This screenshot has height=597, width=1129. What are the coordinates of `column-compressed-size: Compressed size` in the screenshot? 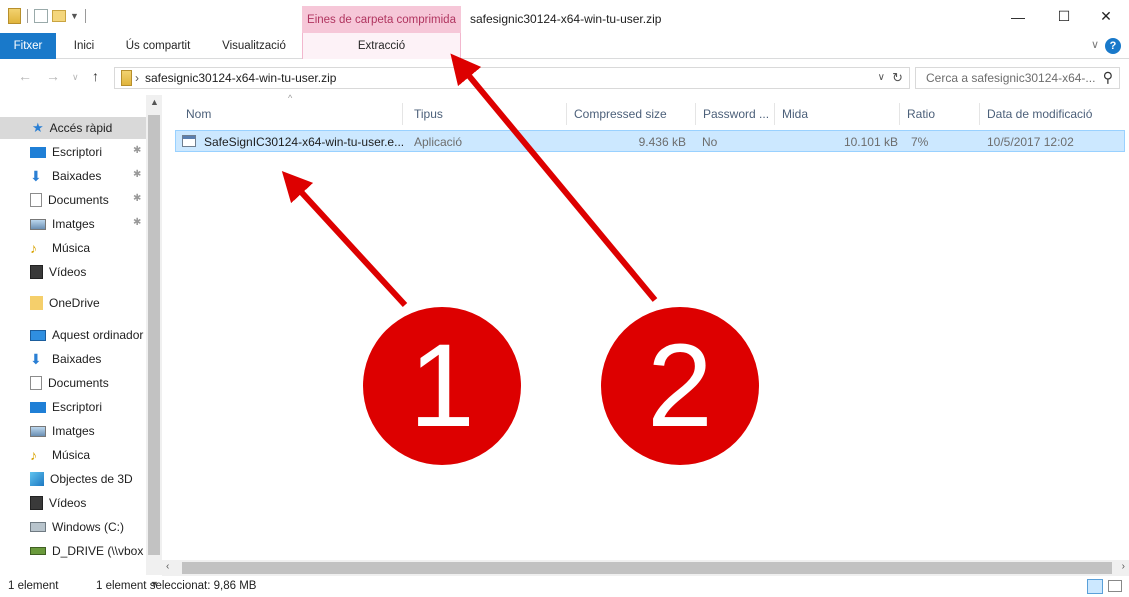 It's located at (620, 114).